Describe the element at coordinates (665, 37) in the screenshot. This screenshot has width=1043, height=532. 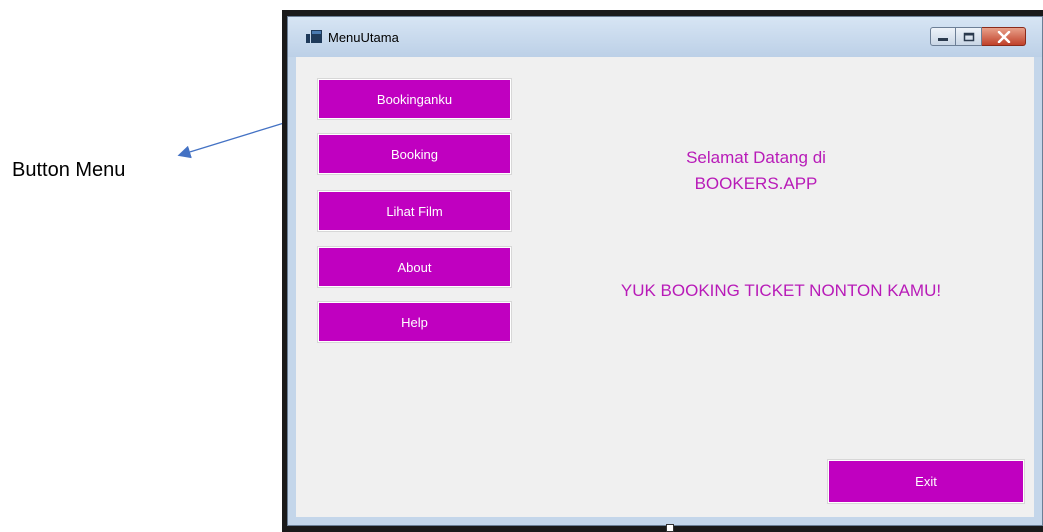
I see `title-bar: MenuUtama` at that location.